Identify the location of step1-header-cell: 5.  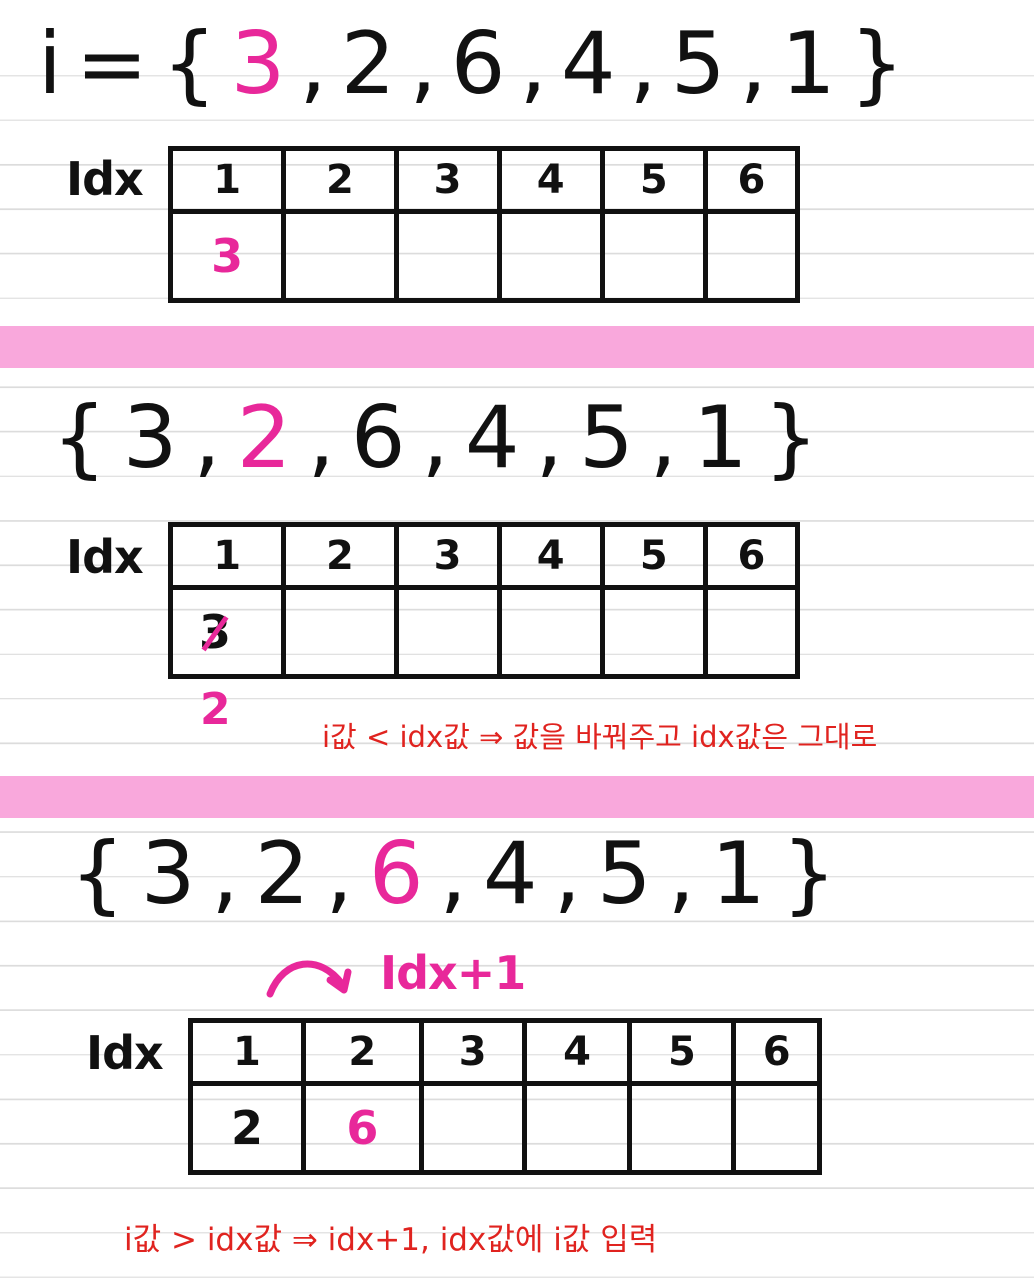
(653, 180).